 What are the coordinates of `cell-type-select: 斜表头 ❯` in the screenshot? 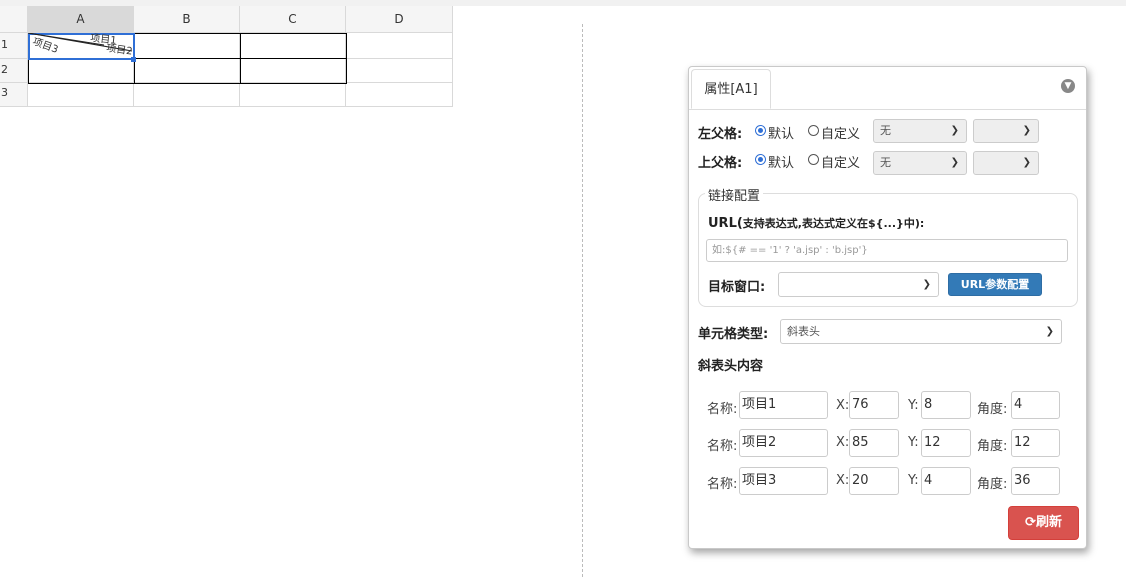 It's located at (921, 331).